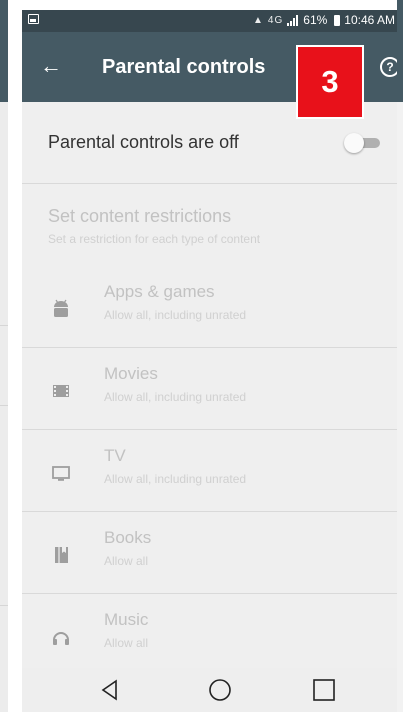  I want to click on battery-icon, so click(337, 20).